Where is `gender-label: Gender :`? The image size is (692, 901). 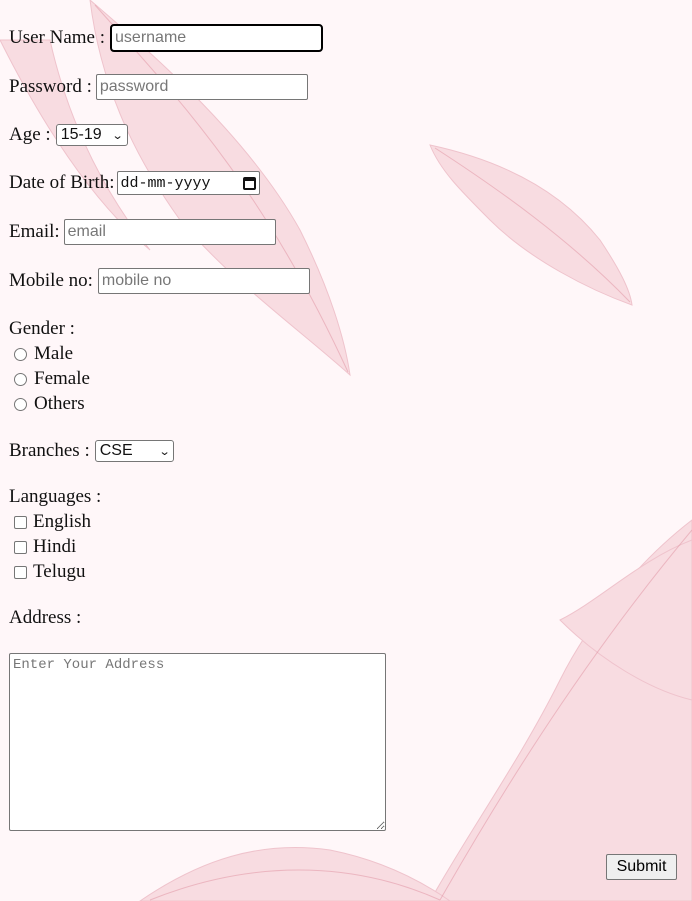 gender-label: Gender : is located at coordinates (42, 328).